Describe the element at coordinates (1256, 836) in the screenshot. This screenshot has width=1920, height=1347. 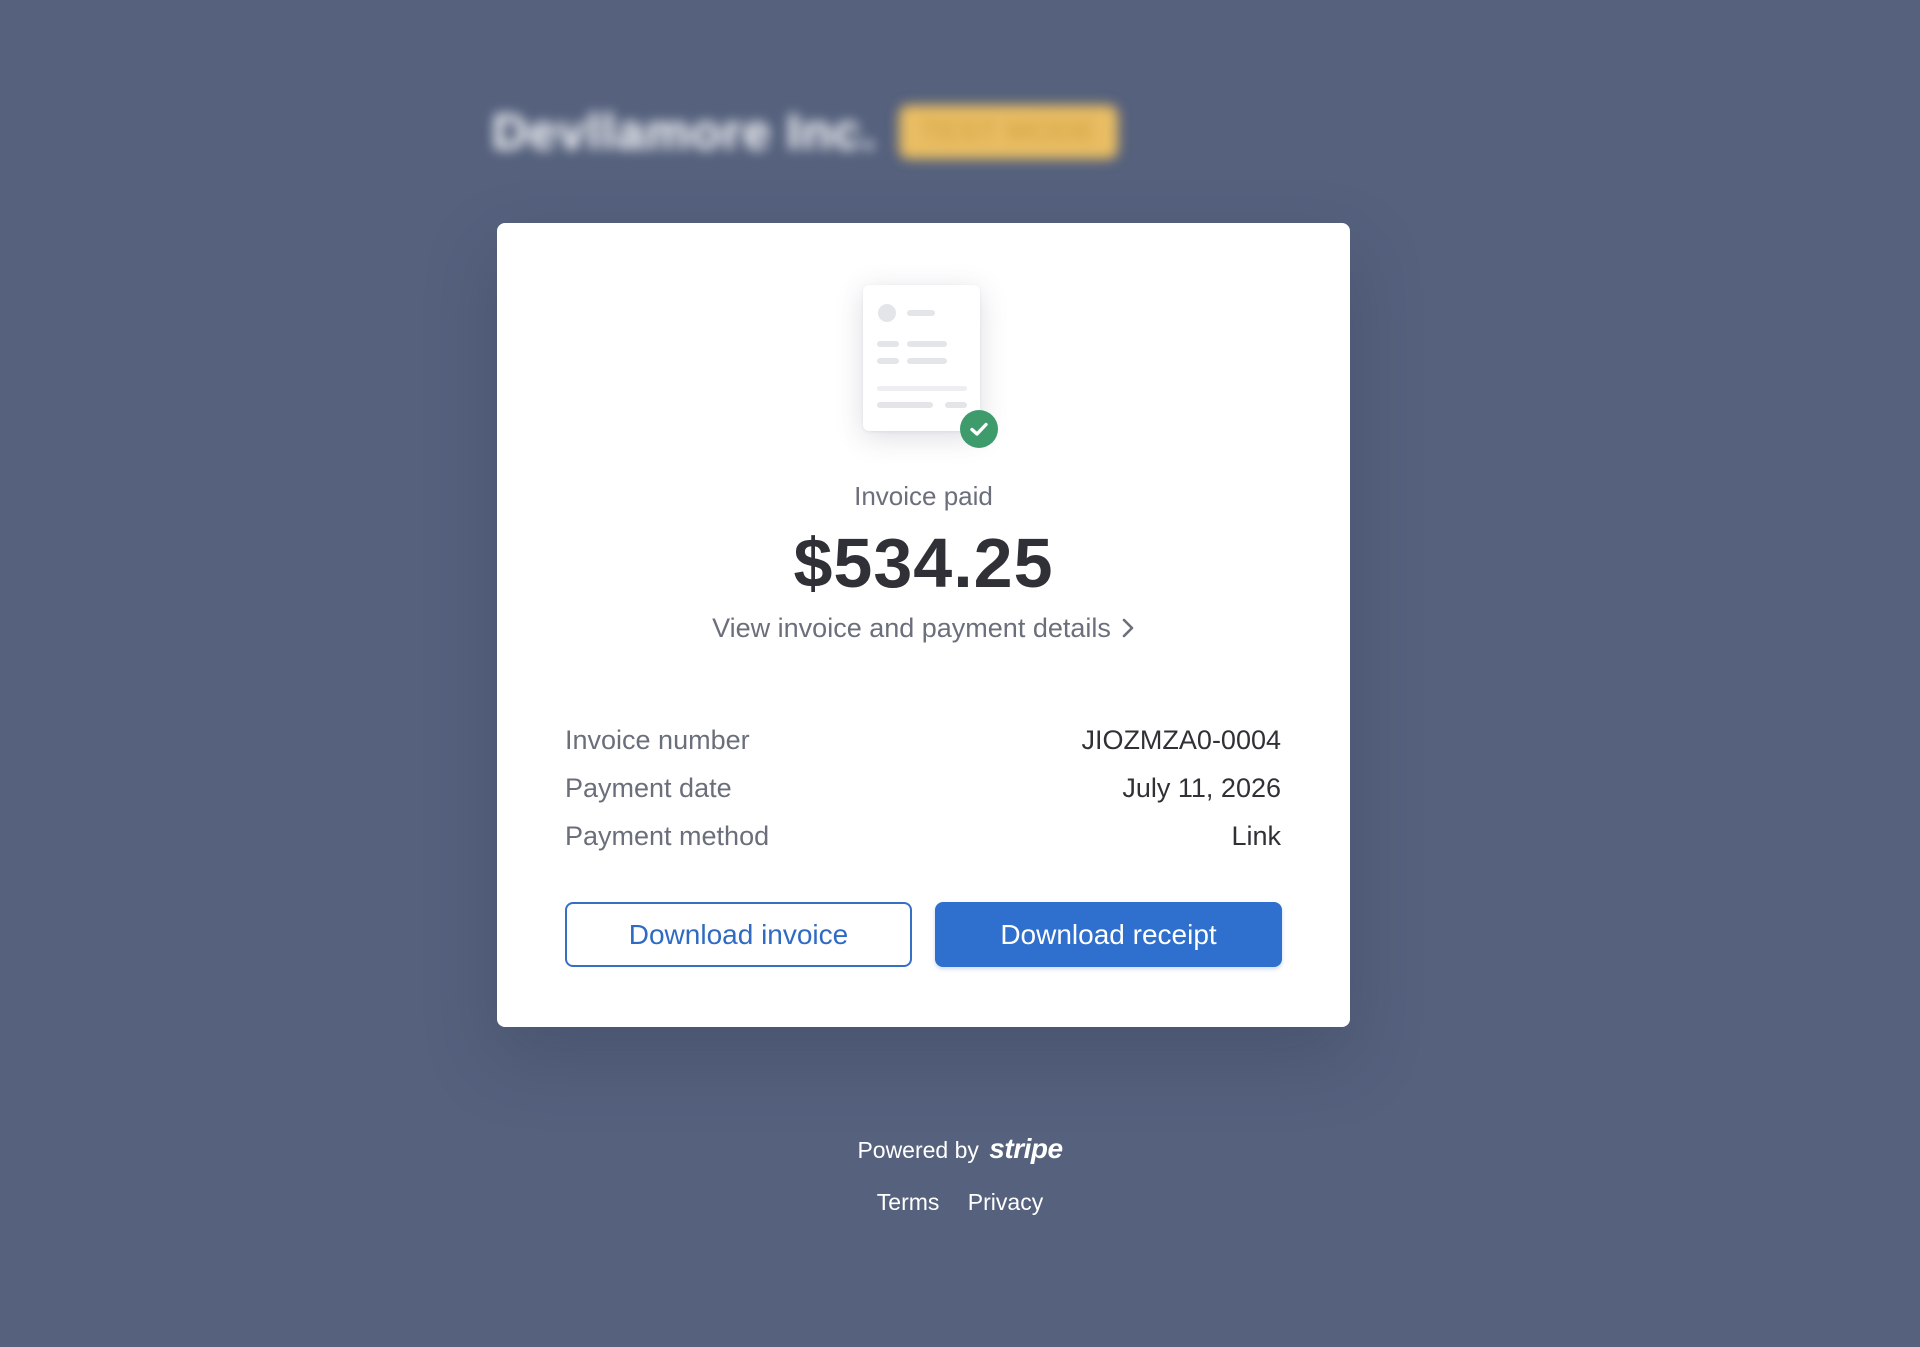
I see `detail-value: Link` at that location.